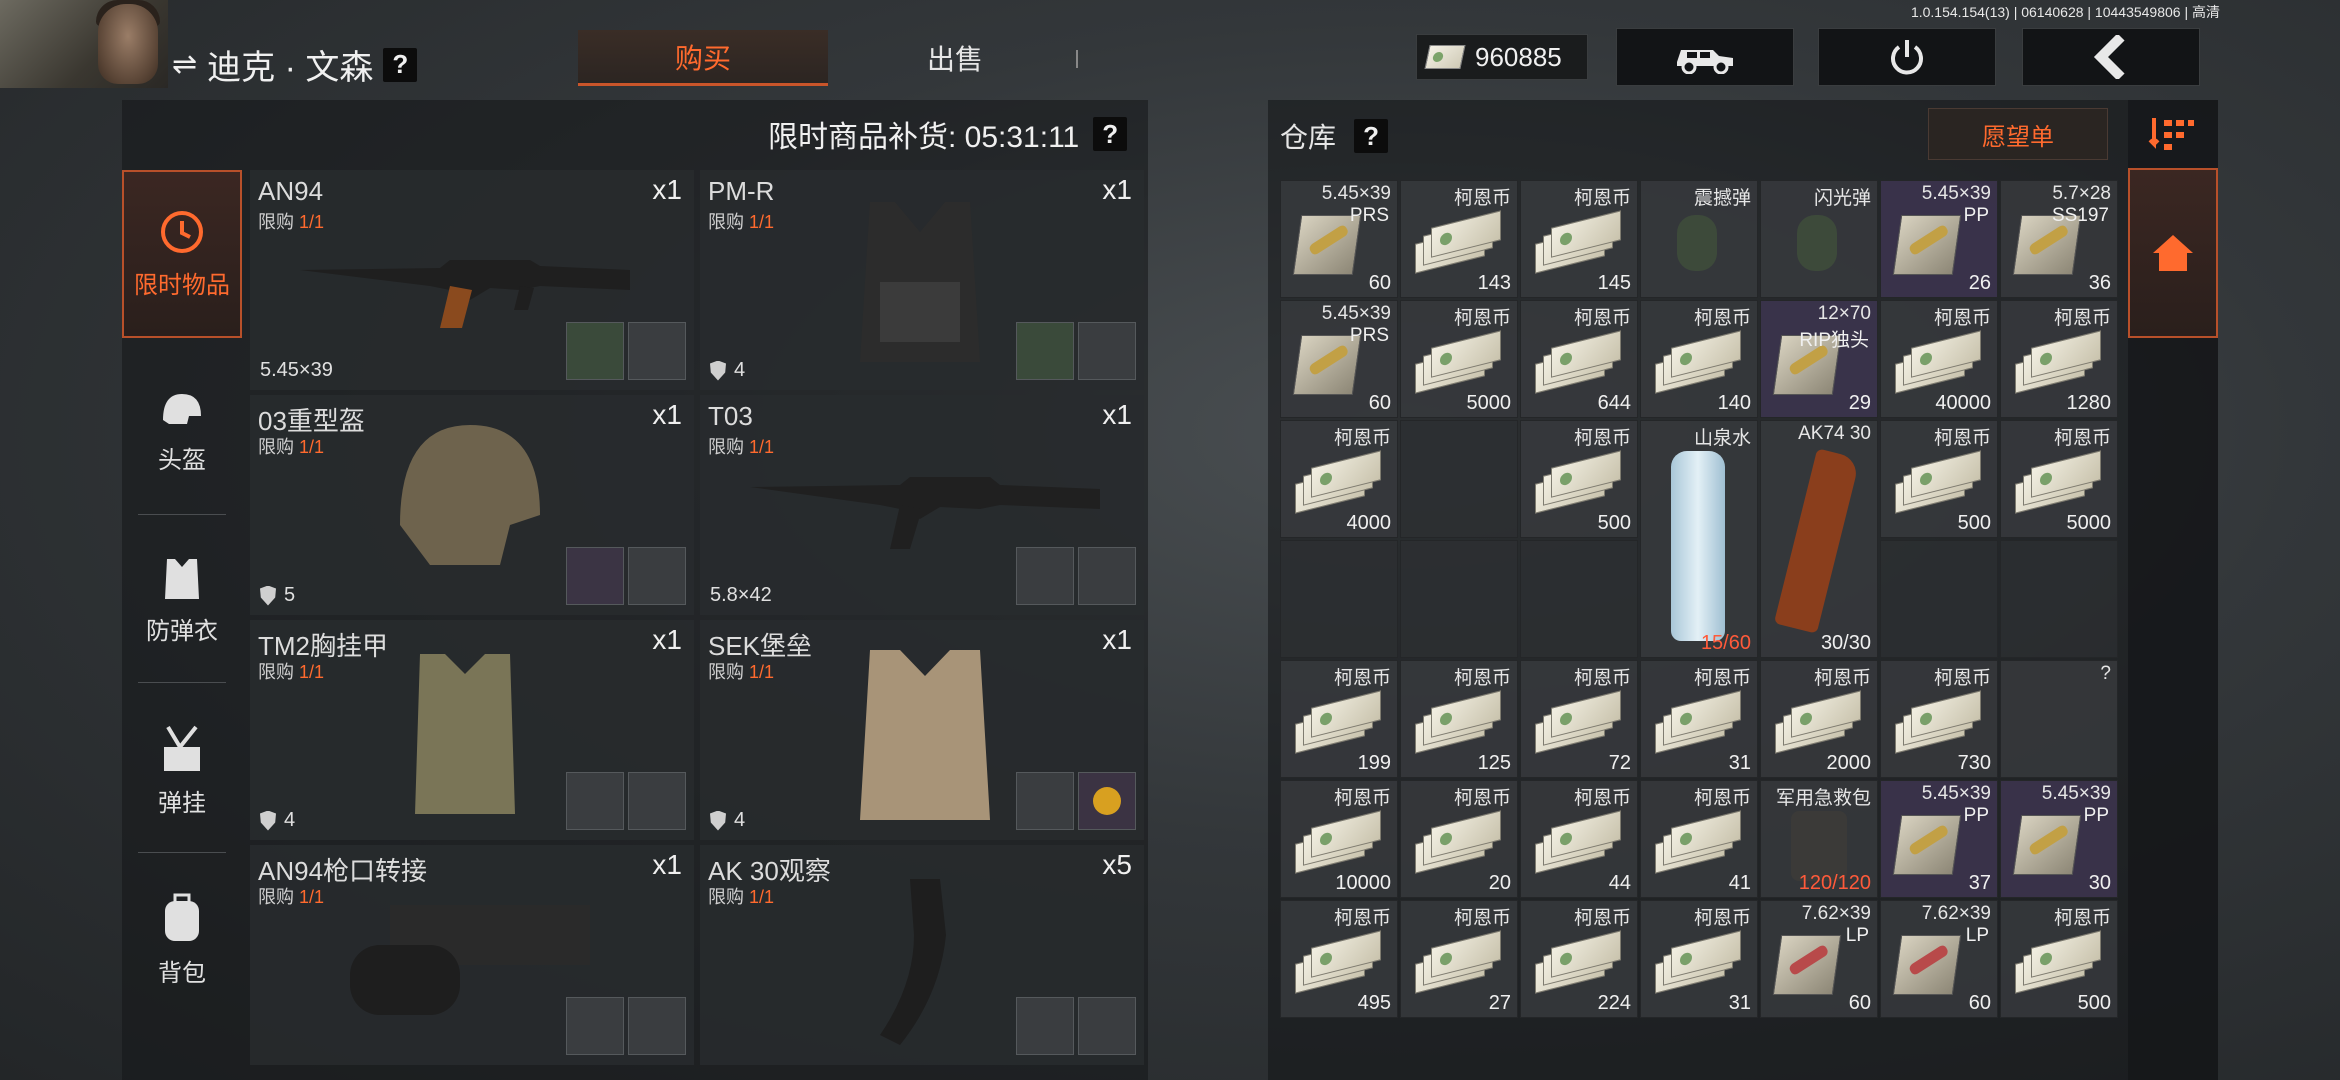 This screenshot has width=2340, height=1080. I want to click on warehouse-item: 柯恩币 41, so click(1699, 839).